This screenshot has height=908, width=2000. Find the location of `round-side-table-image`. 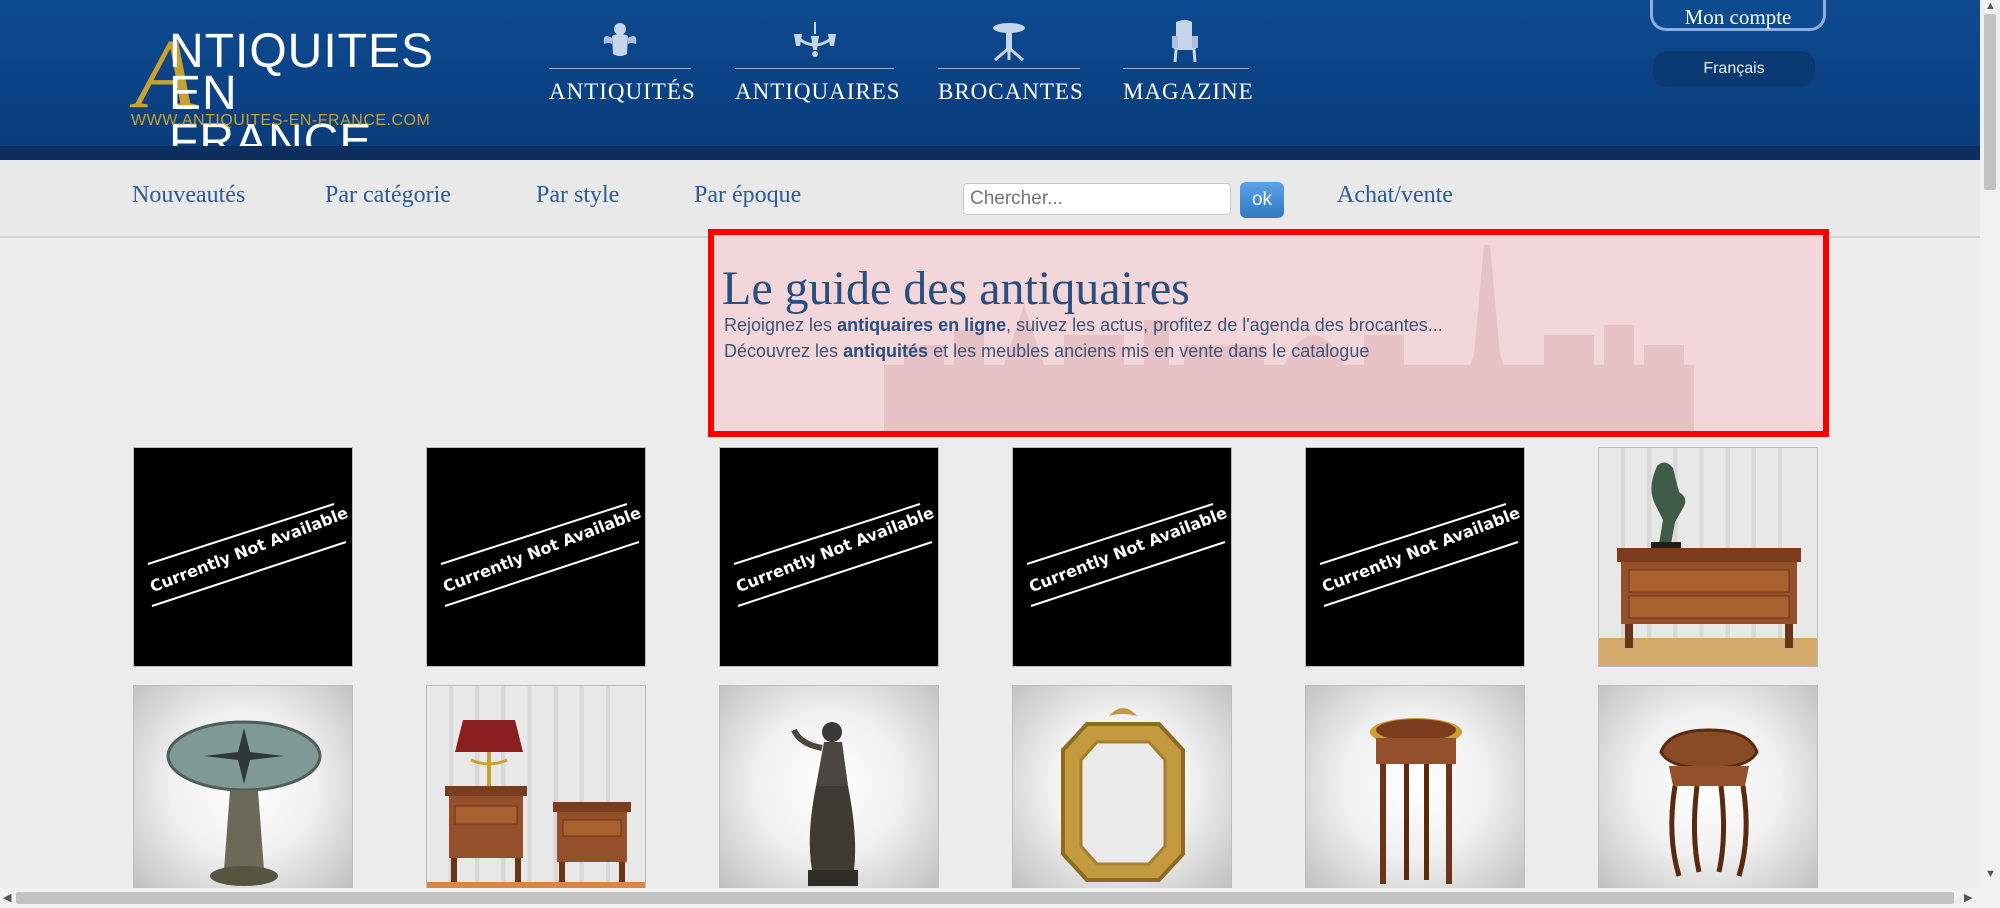

round-side-table-image is located at coordinates (1416, 801).